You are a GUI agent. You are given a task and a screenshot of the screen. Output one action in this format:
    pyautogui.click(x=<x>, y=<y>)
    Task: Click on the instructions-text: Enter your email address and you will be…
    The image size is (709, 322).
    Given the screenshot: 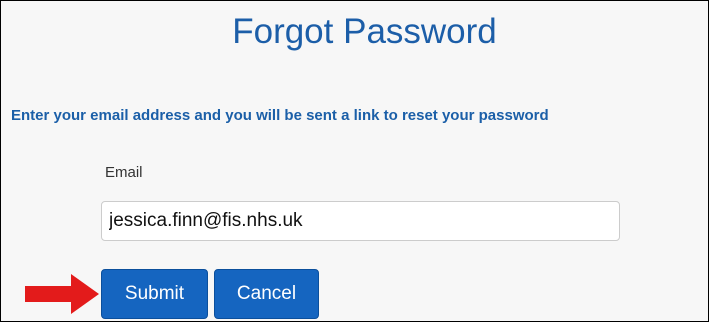 What is the action you would take?
    pyautogui.click(x=280, y=115)
    